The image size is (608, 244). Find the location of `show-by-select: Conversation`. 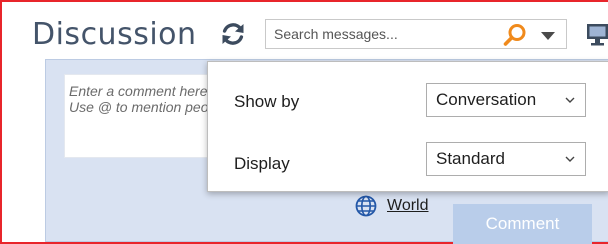

show-by-select: Conversation is located at coordinates (506, 100).